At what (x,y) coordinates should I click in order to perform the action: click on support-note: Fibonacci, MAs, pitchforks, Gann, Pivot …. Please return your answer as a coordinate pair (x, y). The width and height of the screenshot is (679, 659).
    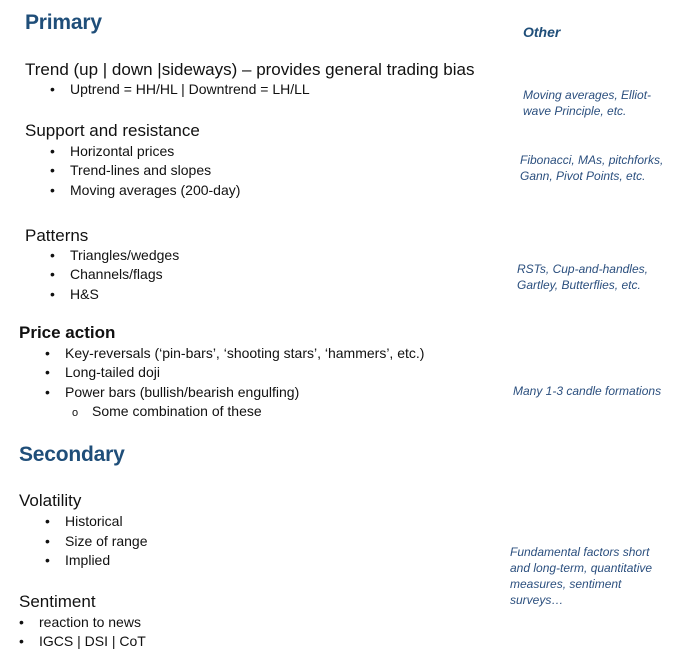
    Looking at the image, I should click on (592, 168).